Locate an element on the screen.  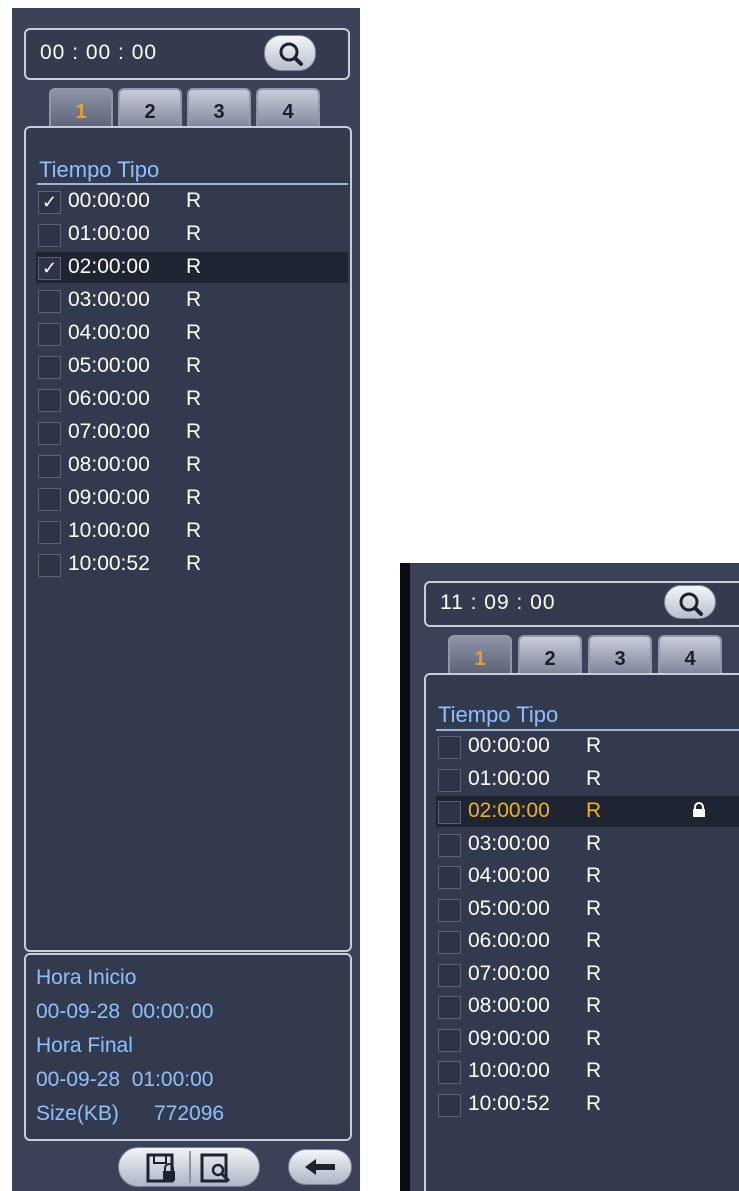
start-label: Hora Inicio is located at coordinates (86, 977).